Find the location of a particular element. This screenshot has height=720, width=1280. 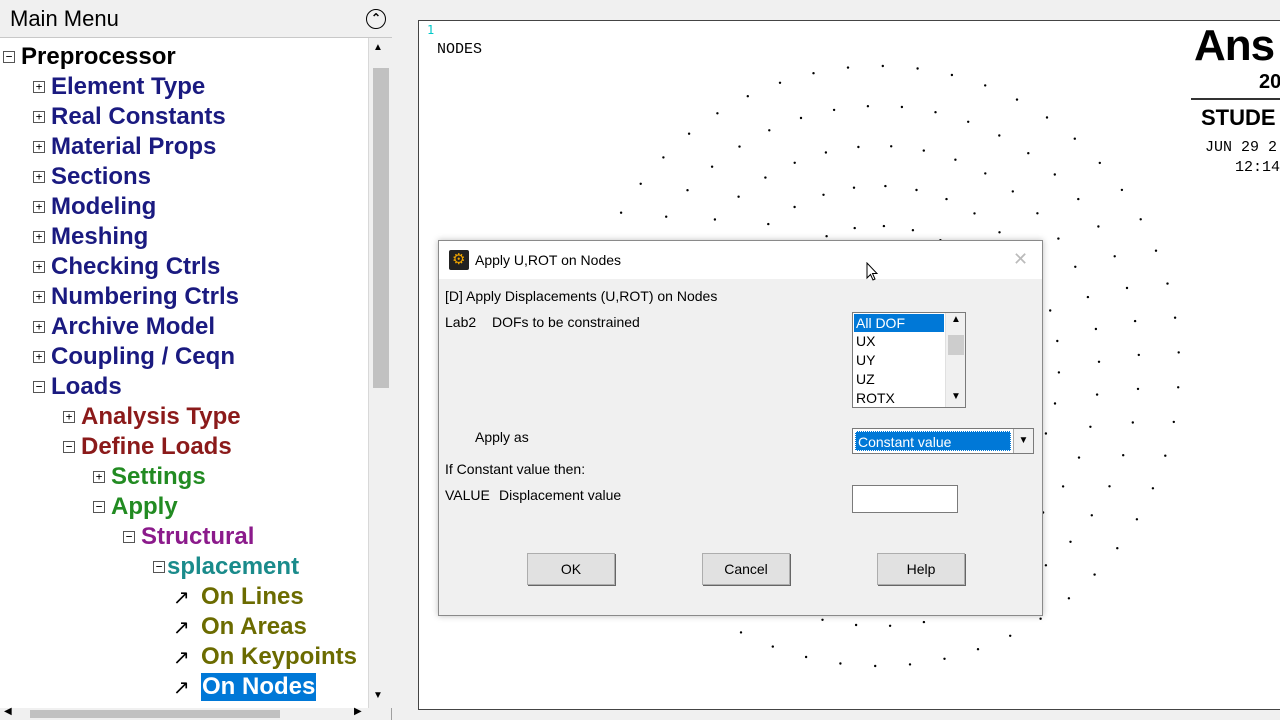

tree-item: − Structural is located at coordinates (184, 537).